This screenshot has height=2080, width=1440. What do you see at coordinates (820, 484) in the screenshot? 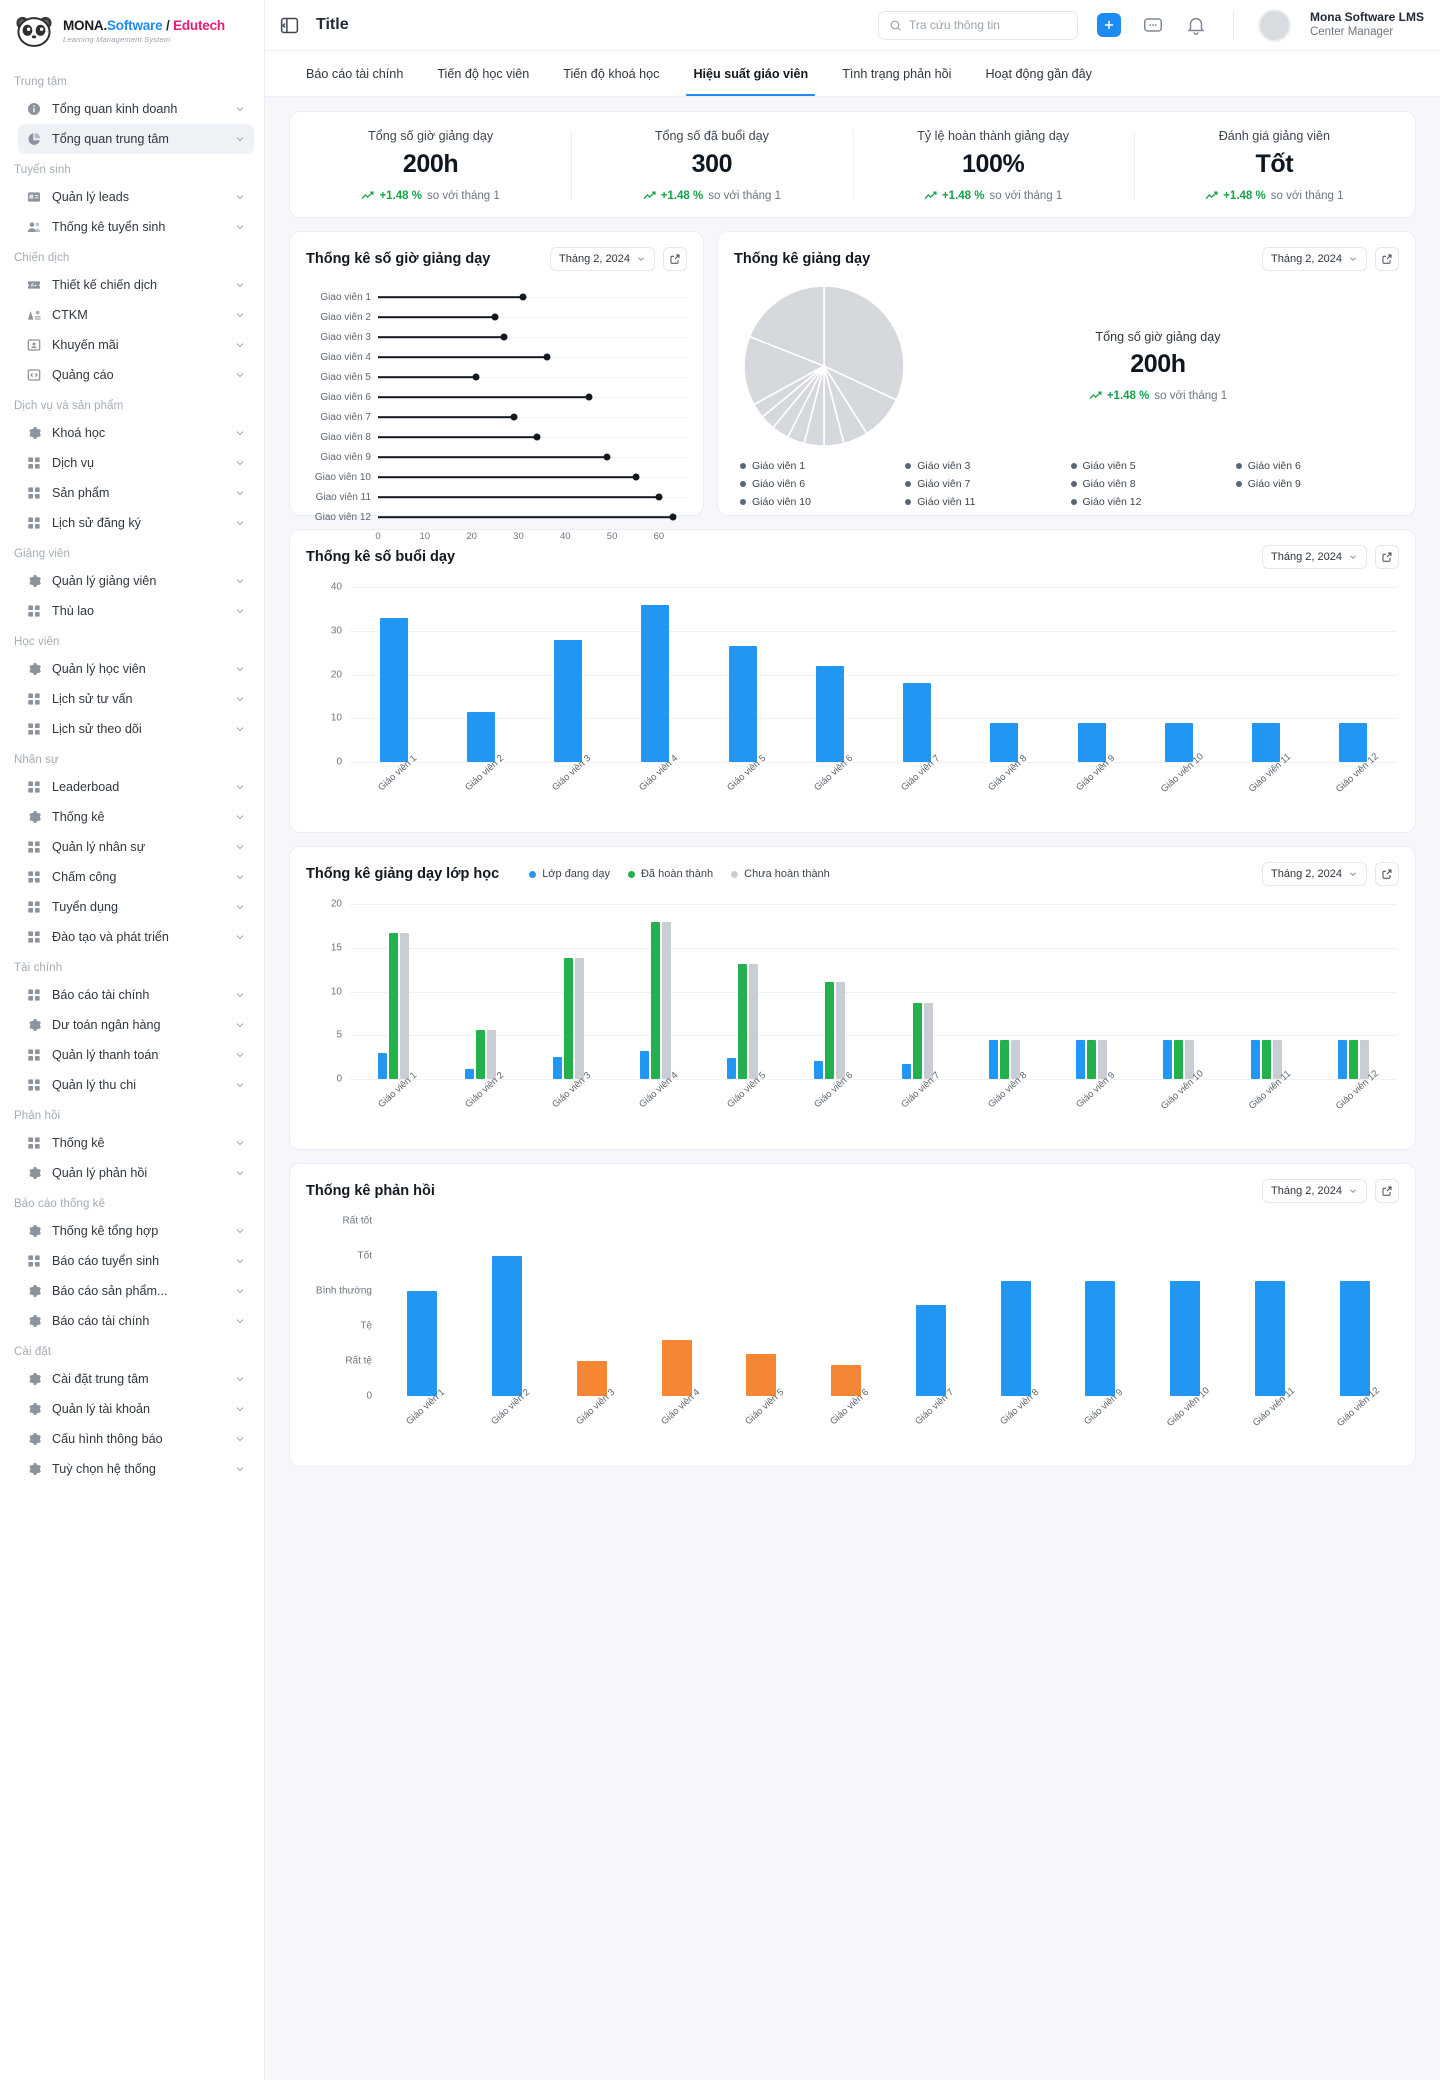
I see `pie-legend-item: Giáo viên 6` at bounding box center [820, 484].